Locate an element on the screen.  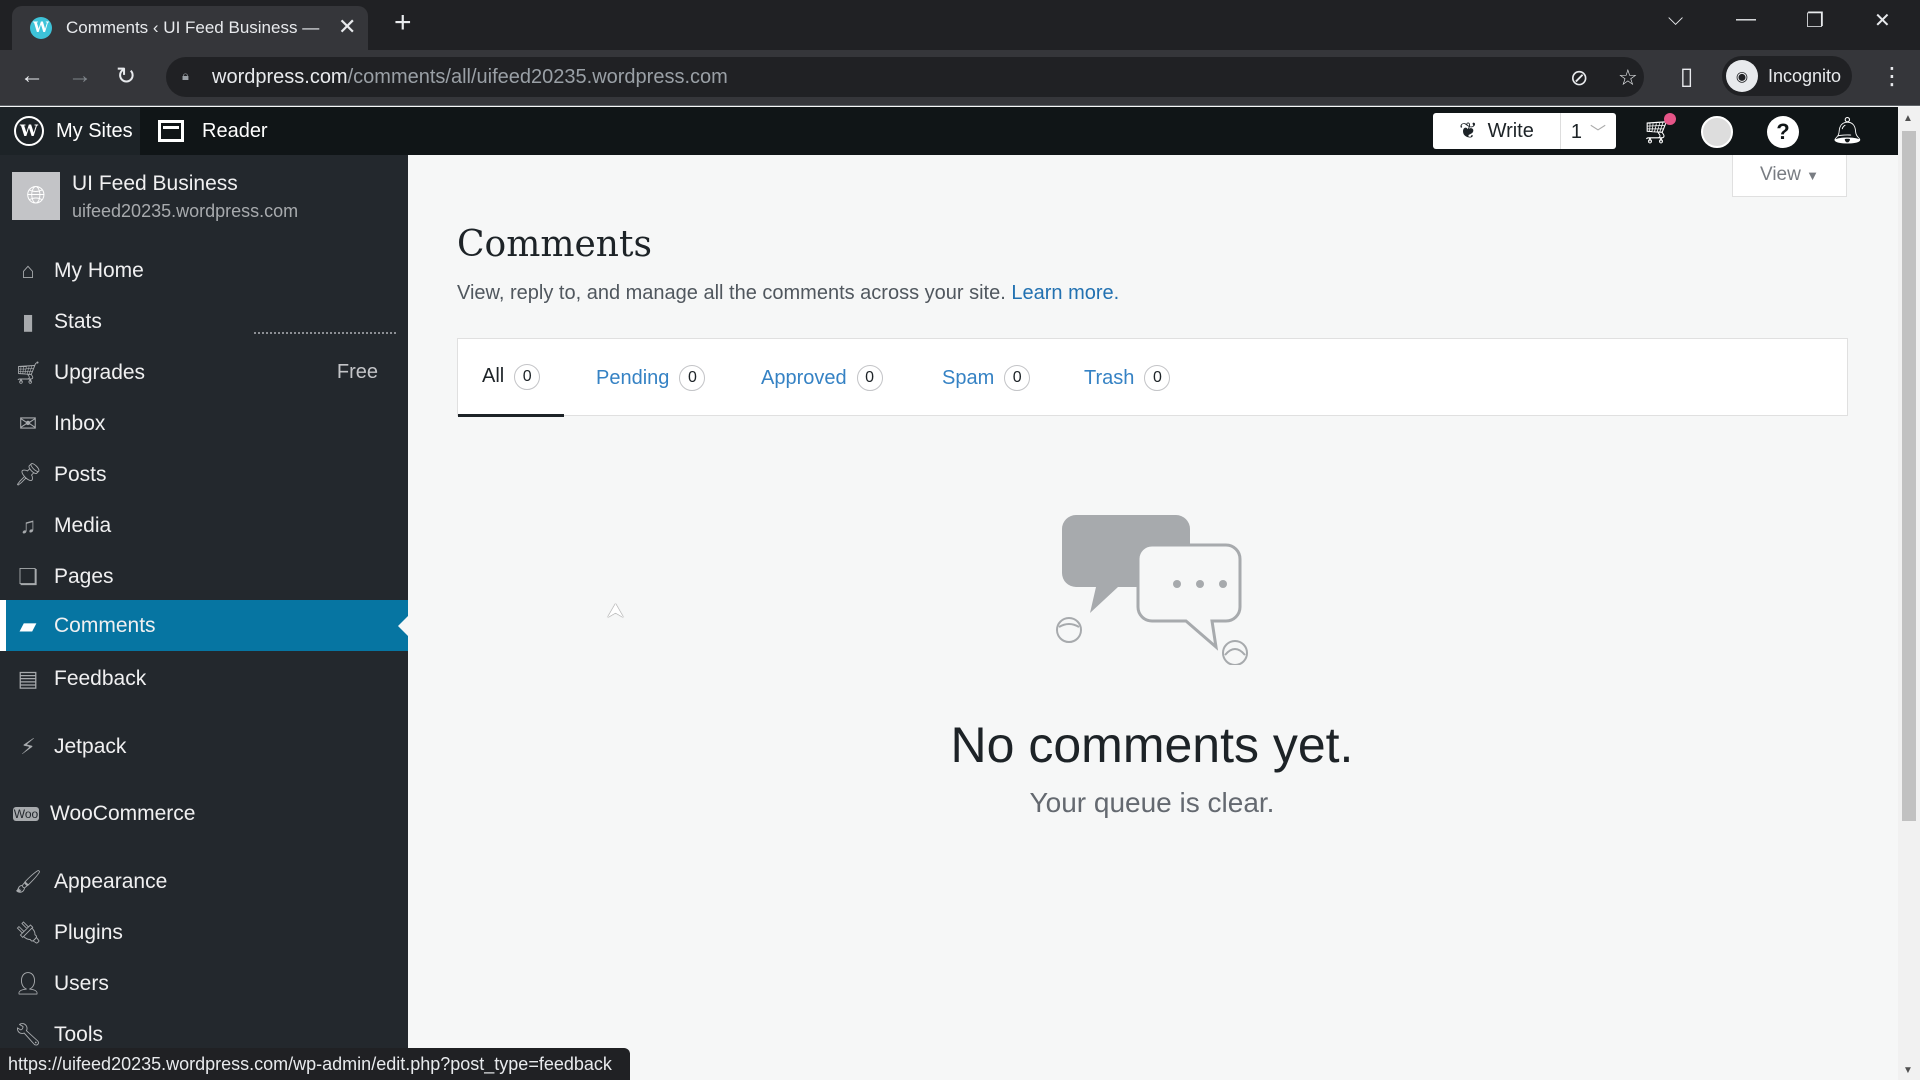
caret-down-icon: ▼ is located at coordinates (1812, 175).